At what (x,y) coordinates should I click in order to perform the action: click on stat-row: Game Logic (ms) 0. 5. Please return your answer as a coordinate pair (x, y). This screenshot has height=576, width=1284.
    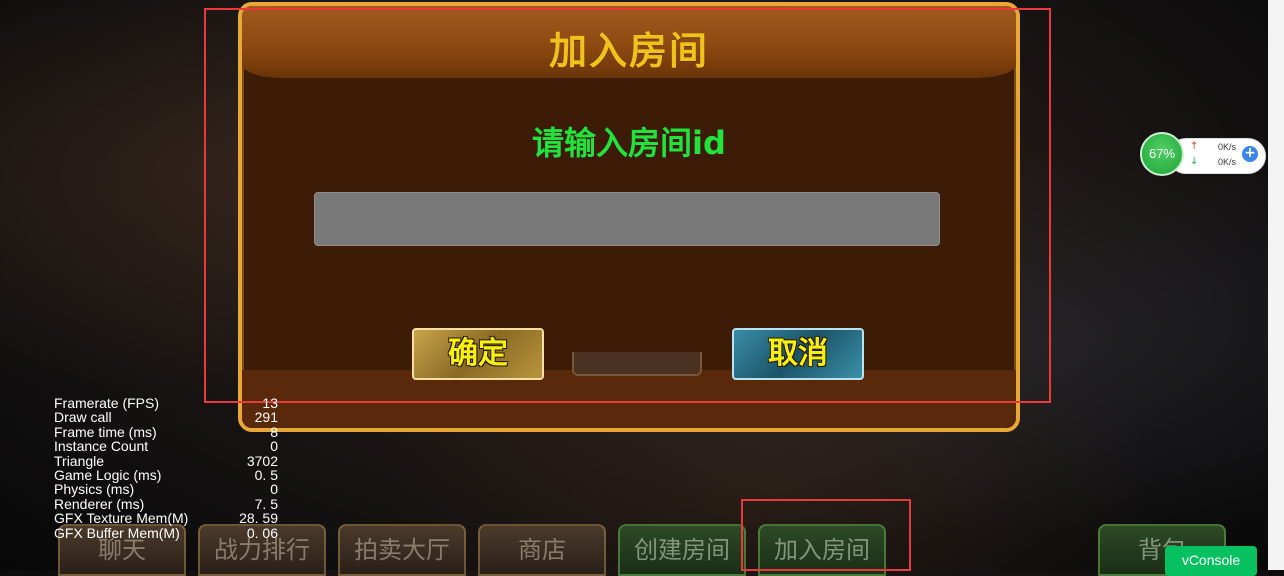
    Looking at the image, I should click on (166, 474).